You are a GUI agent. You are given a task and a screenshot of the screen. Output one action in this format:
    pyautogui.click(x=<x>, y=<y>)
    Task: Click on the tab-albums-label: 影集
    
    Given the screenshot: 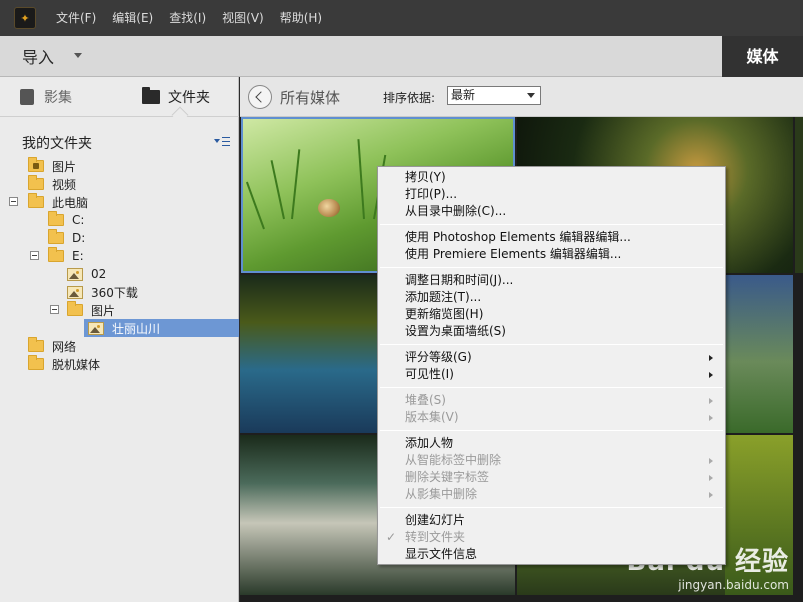 What is the action you would take?
    pyautogui.click(x=58, y=98)
    